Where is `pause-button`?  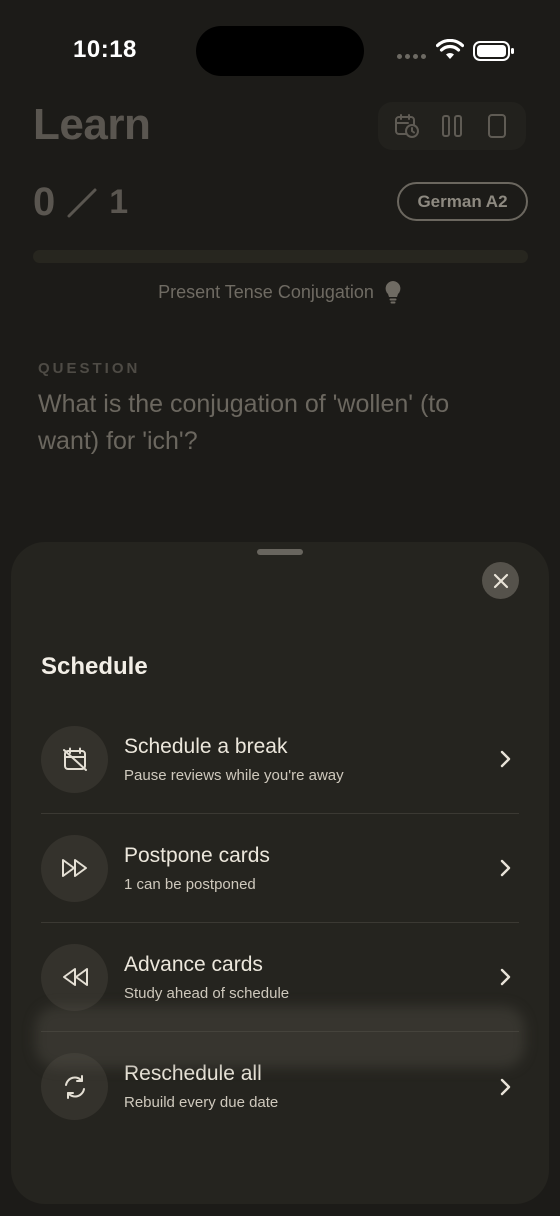 pause-button is located at coordinates (452, 126).